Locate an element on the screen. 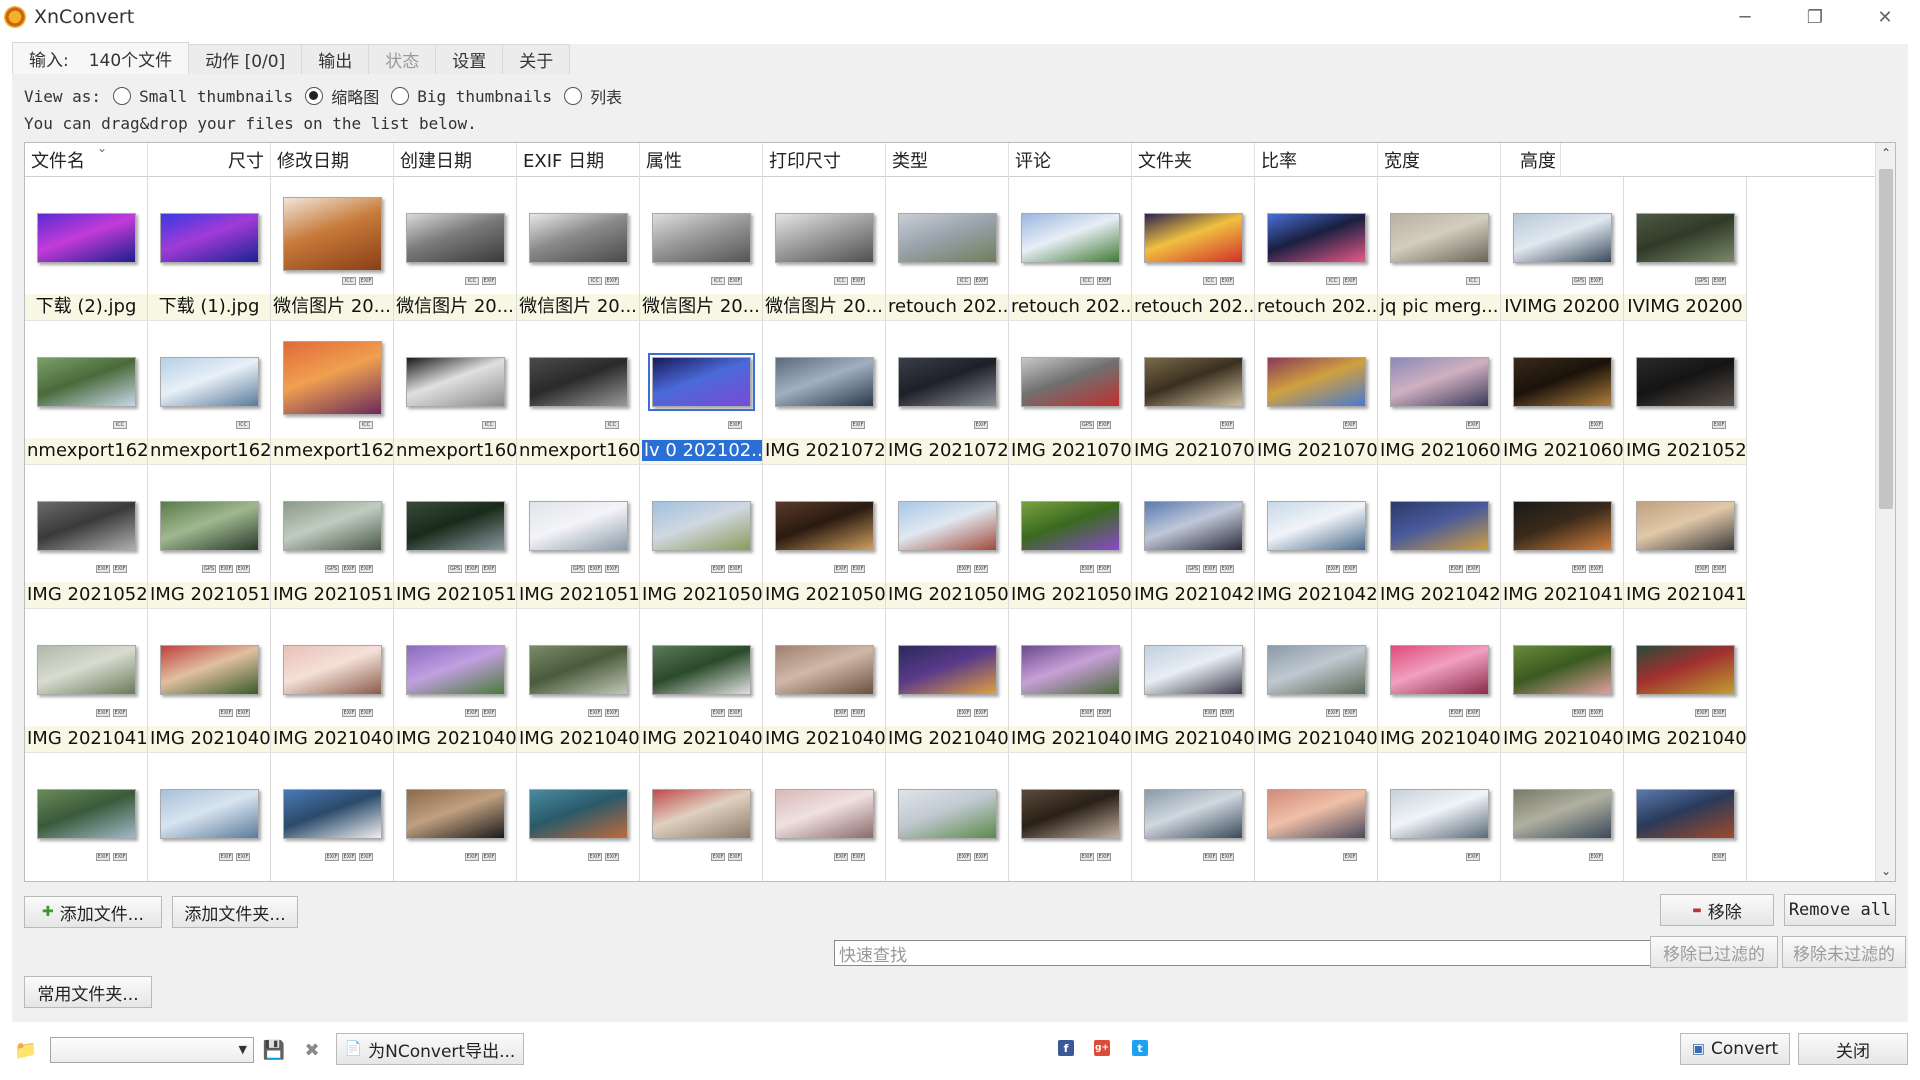  tab-settings: 设置 is located at coordinates (469, 59).